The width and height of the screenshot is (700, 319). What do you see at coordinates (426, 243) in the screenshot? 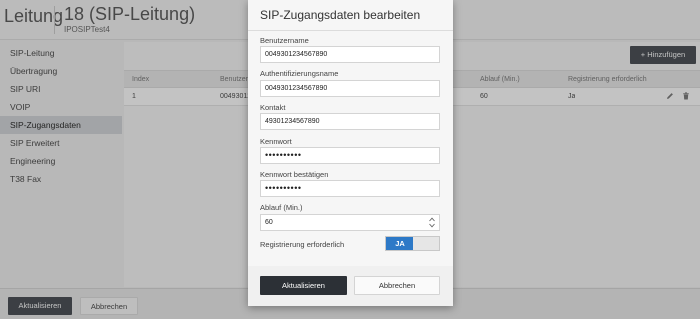
I see `toggle-off-half` at bounding box center [426, 243].